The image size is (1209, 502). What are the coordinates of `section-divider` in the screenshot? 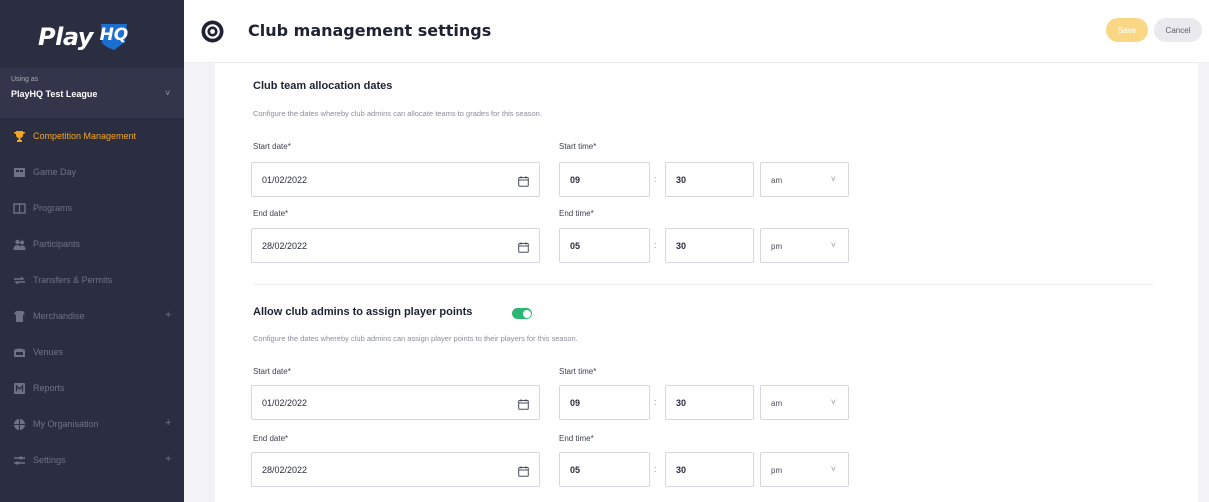 It's located at (703, 284).